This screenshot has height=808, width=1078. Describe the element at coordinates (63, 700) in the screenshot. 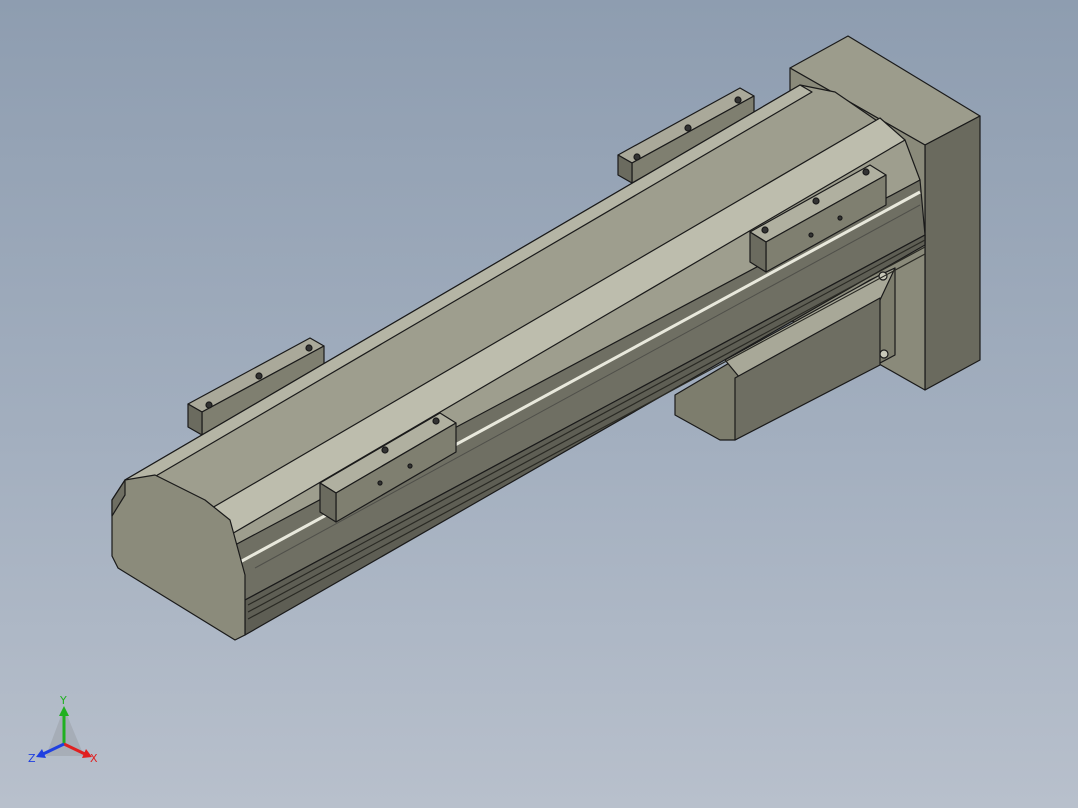

I see `y-axis-label: Y` at that location.